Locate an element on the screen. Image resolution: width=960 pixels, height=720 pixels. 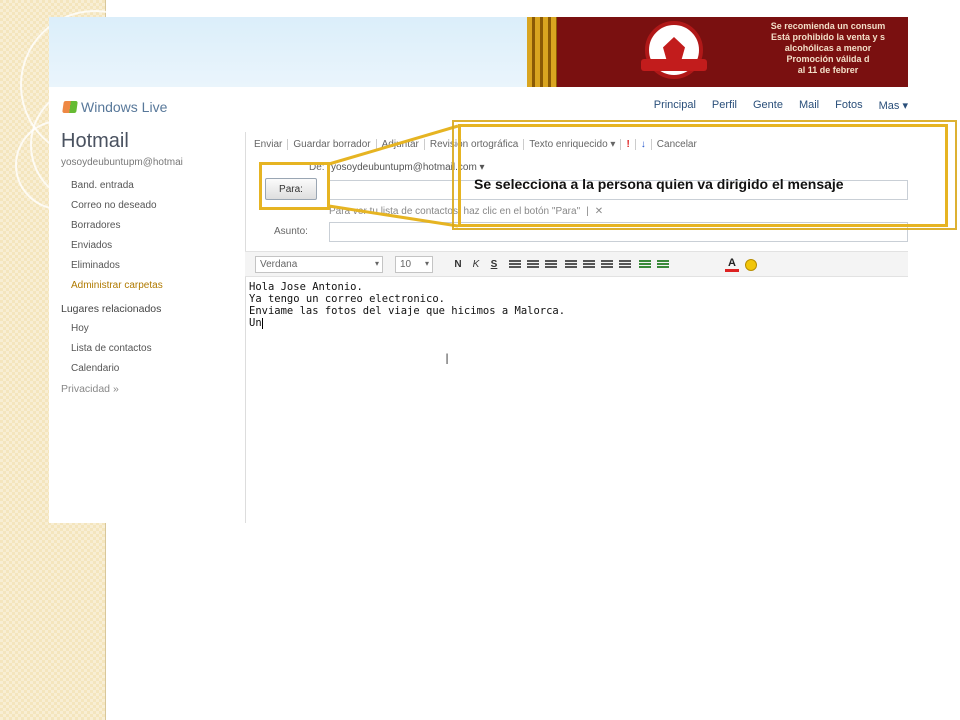
nav-link-mail: Mail is located at coordinates (809, 105).